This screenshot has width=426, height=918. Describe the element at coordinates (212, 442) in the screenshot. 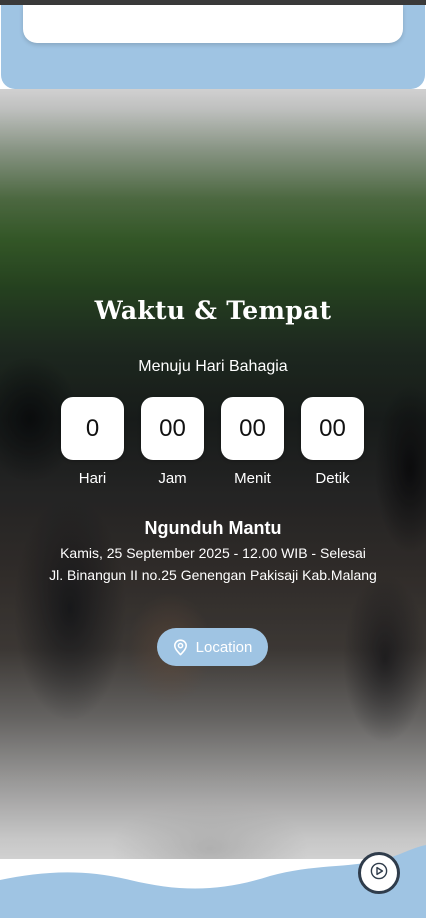

I see `countdown-timer: 0 Hari 00 Jam 00 Menit 00 Detik` at that location.